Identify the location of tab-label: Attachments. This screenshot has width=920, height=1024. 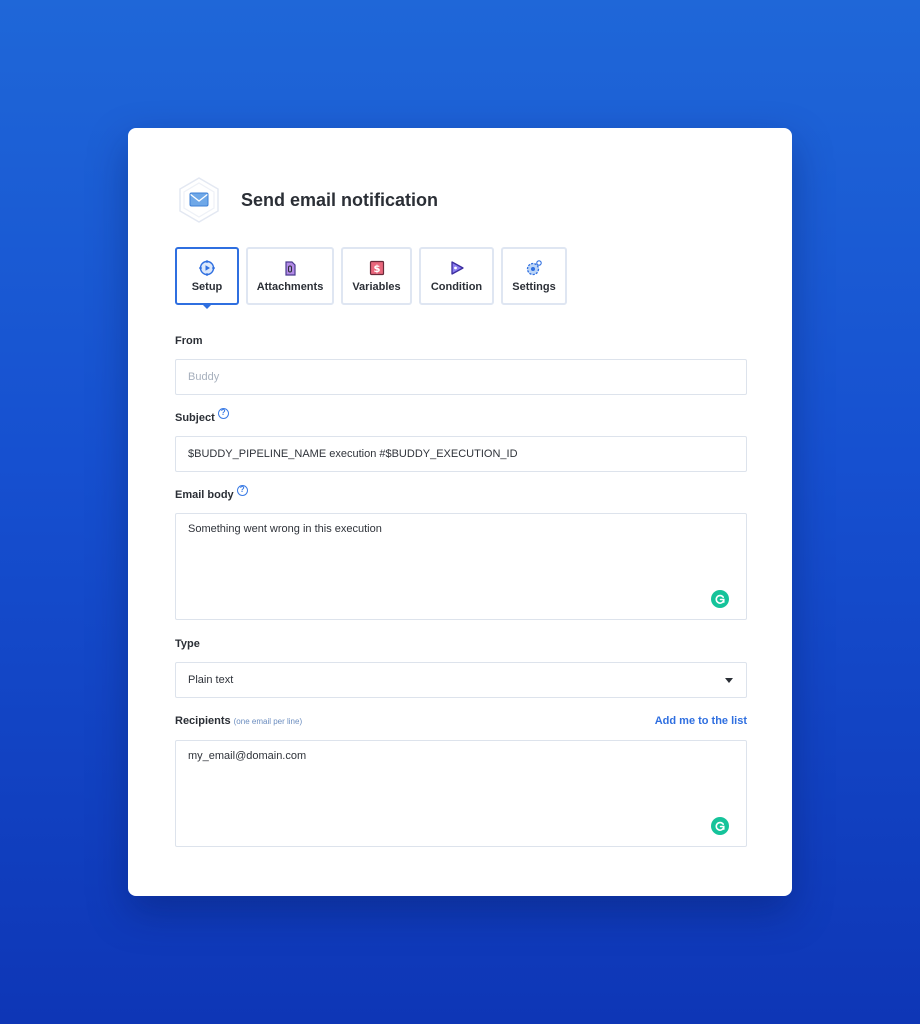
(290, 287).